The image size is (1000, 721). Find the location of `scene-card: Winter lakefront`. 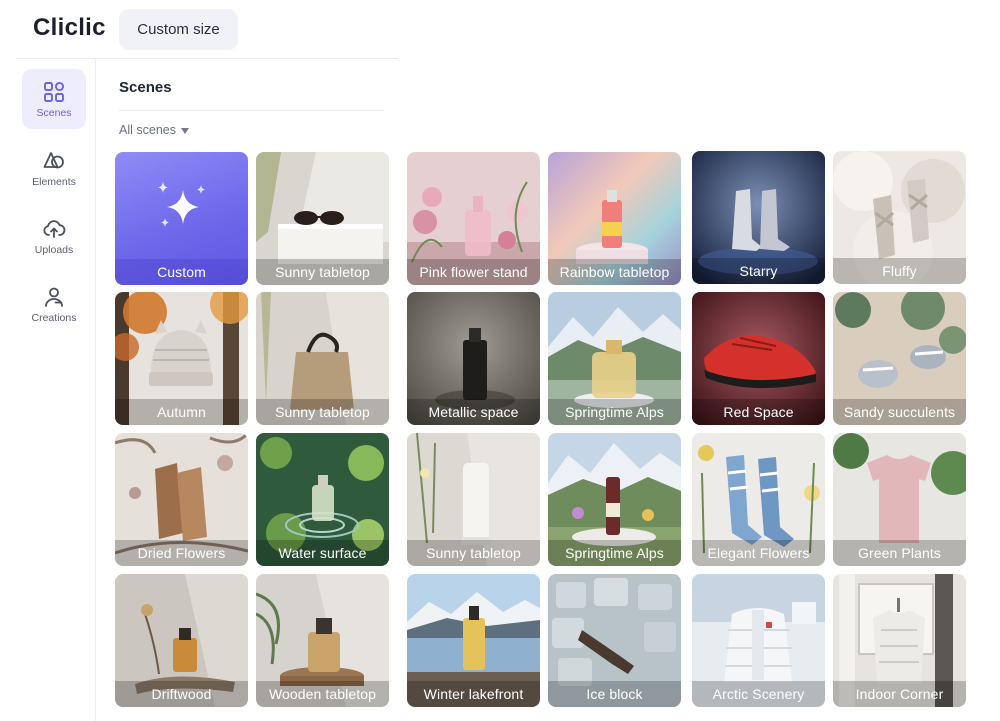

scene-card: Winter lakefront is located at coordinates (473, 640).